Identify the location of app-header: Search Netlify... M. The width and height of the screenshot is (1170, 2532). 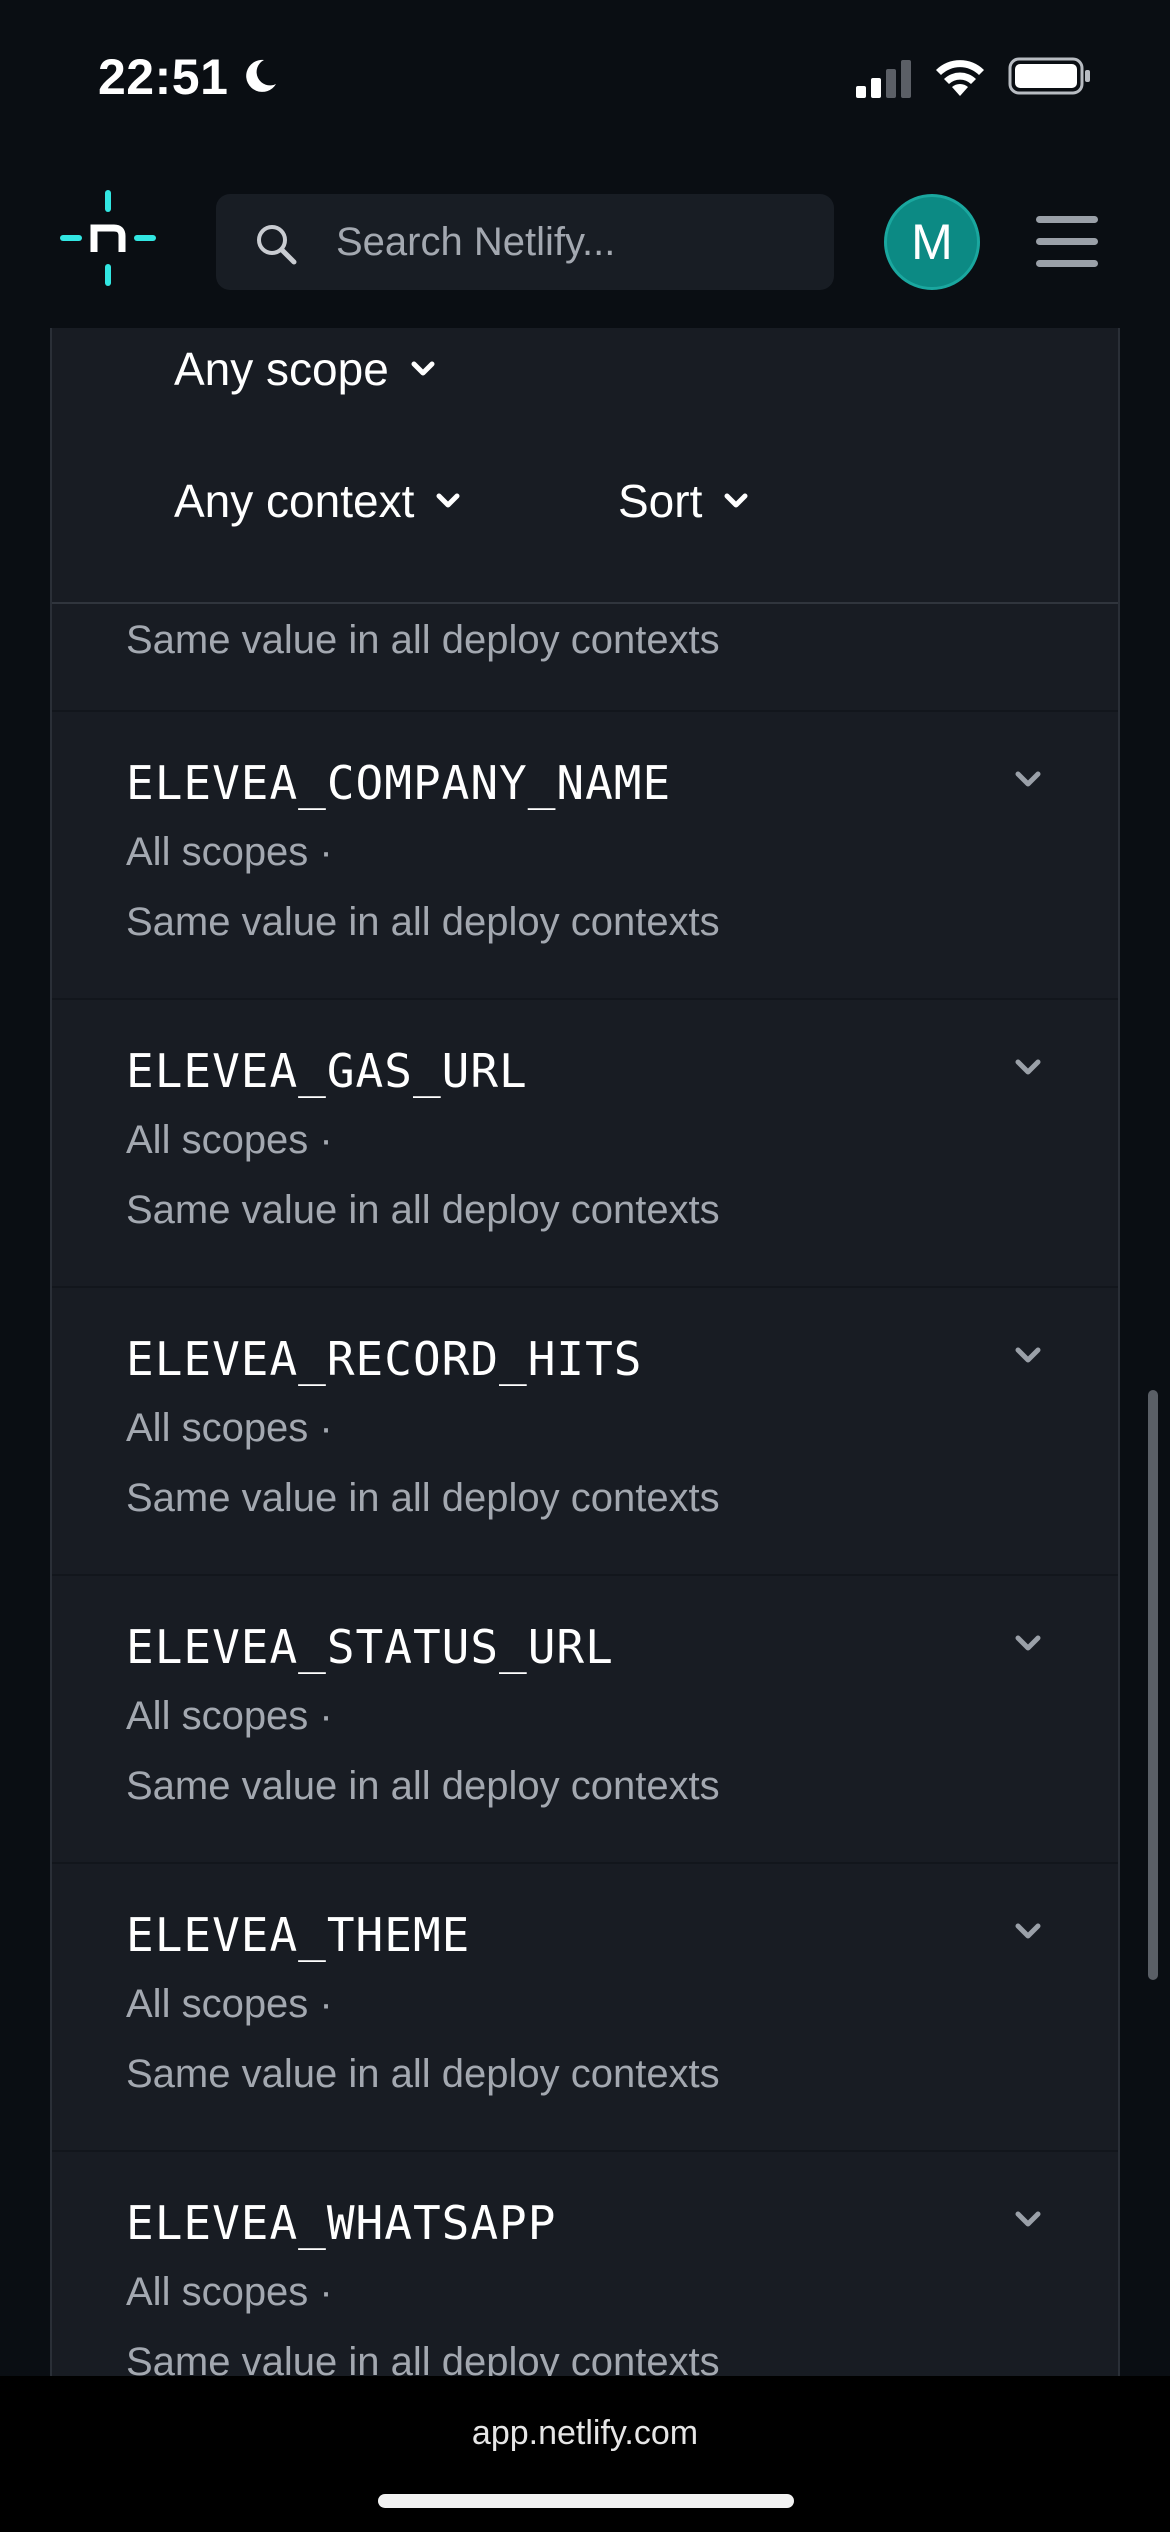
(585, 239).